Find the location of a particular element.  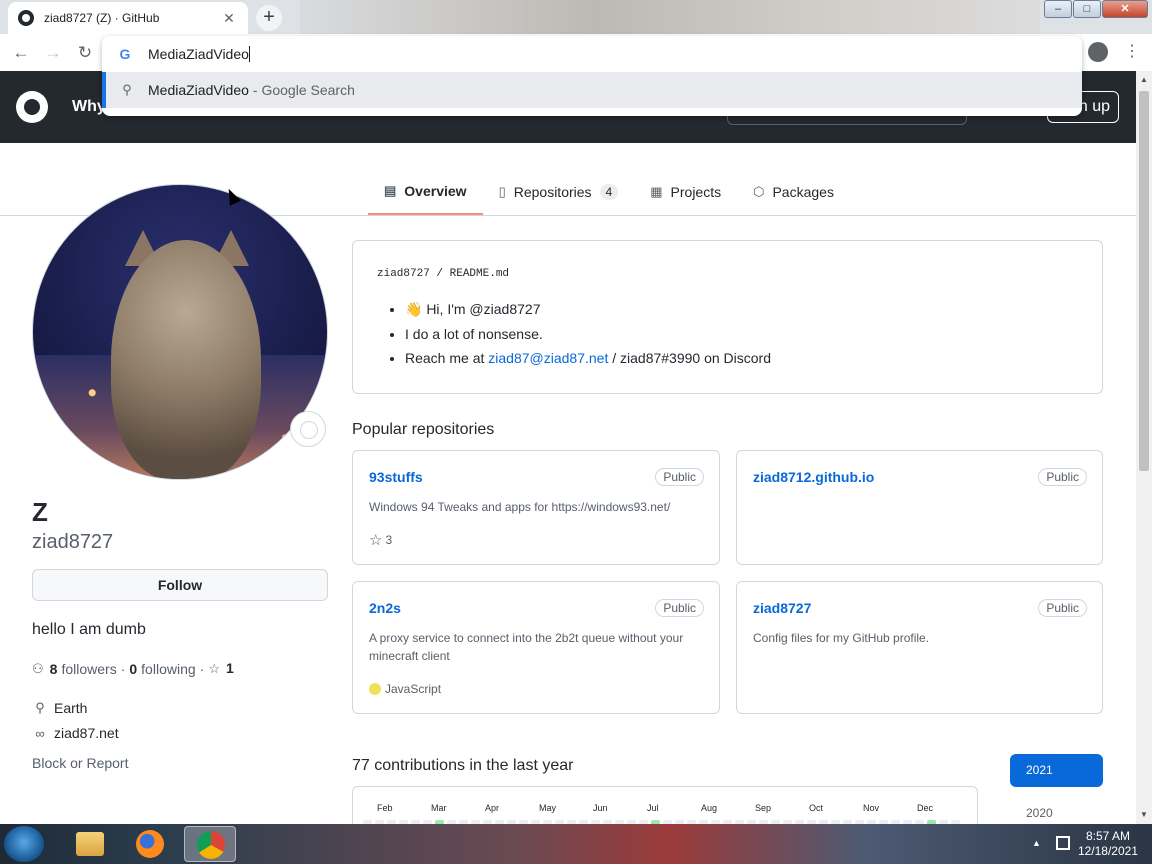

profile-location: ⚲ Earth is located at coordinates (59, 708).